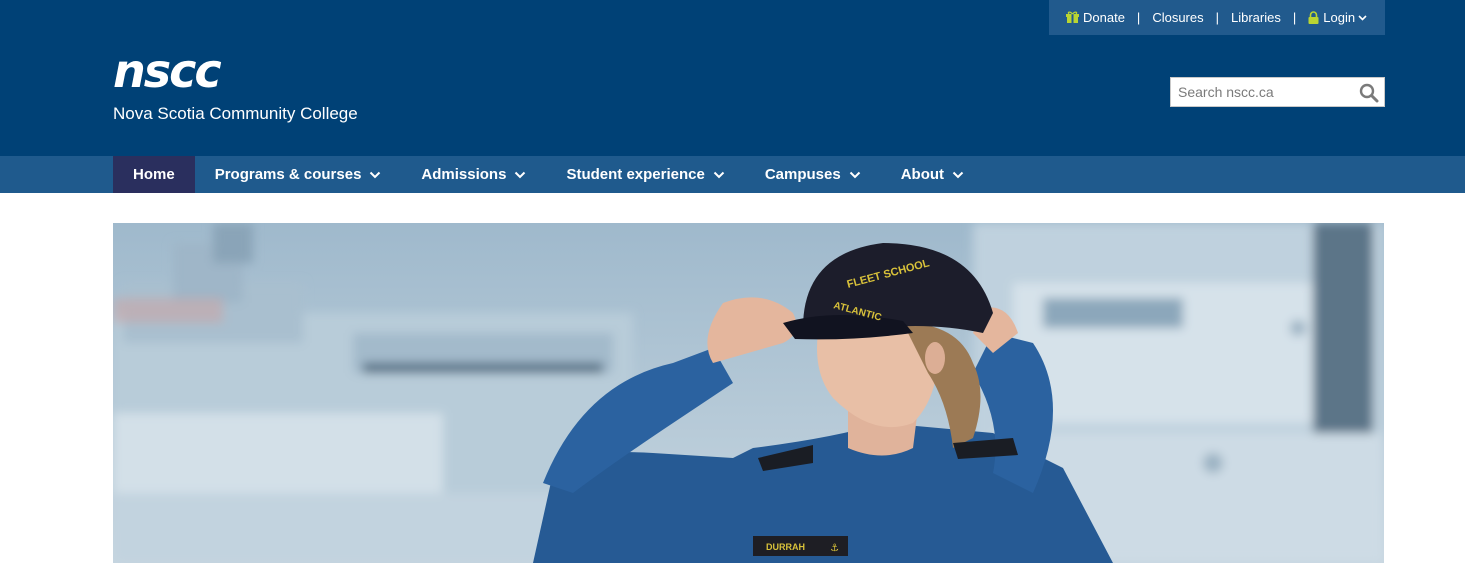 The width and height of the screenshot is (1465, 563). Describe the element at coordinates (1177, 17) in the screenshot. I see `closures-link: Closures` at that location.